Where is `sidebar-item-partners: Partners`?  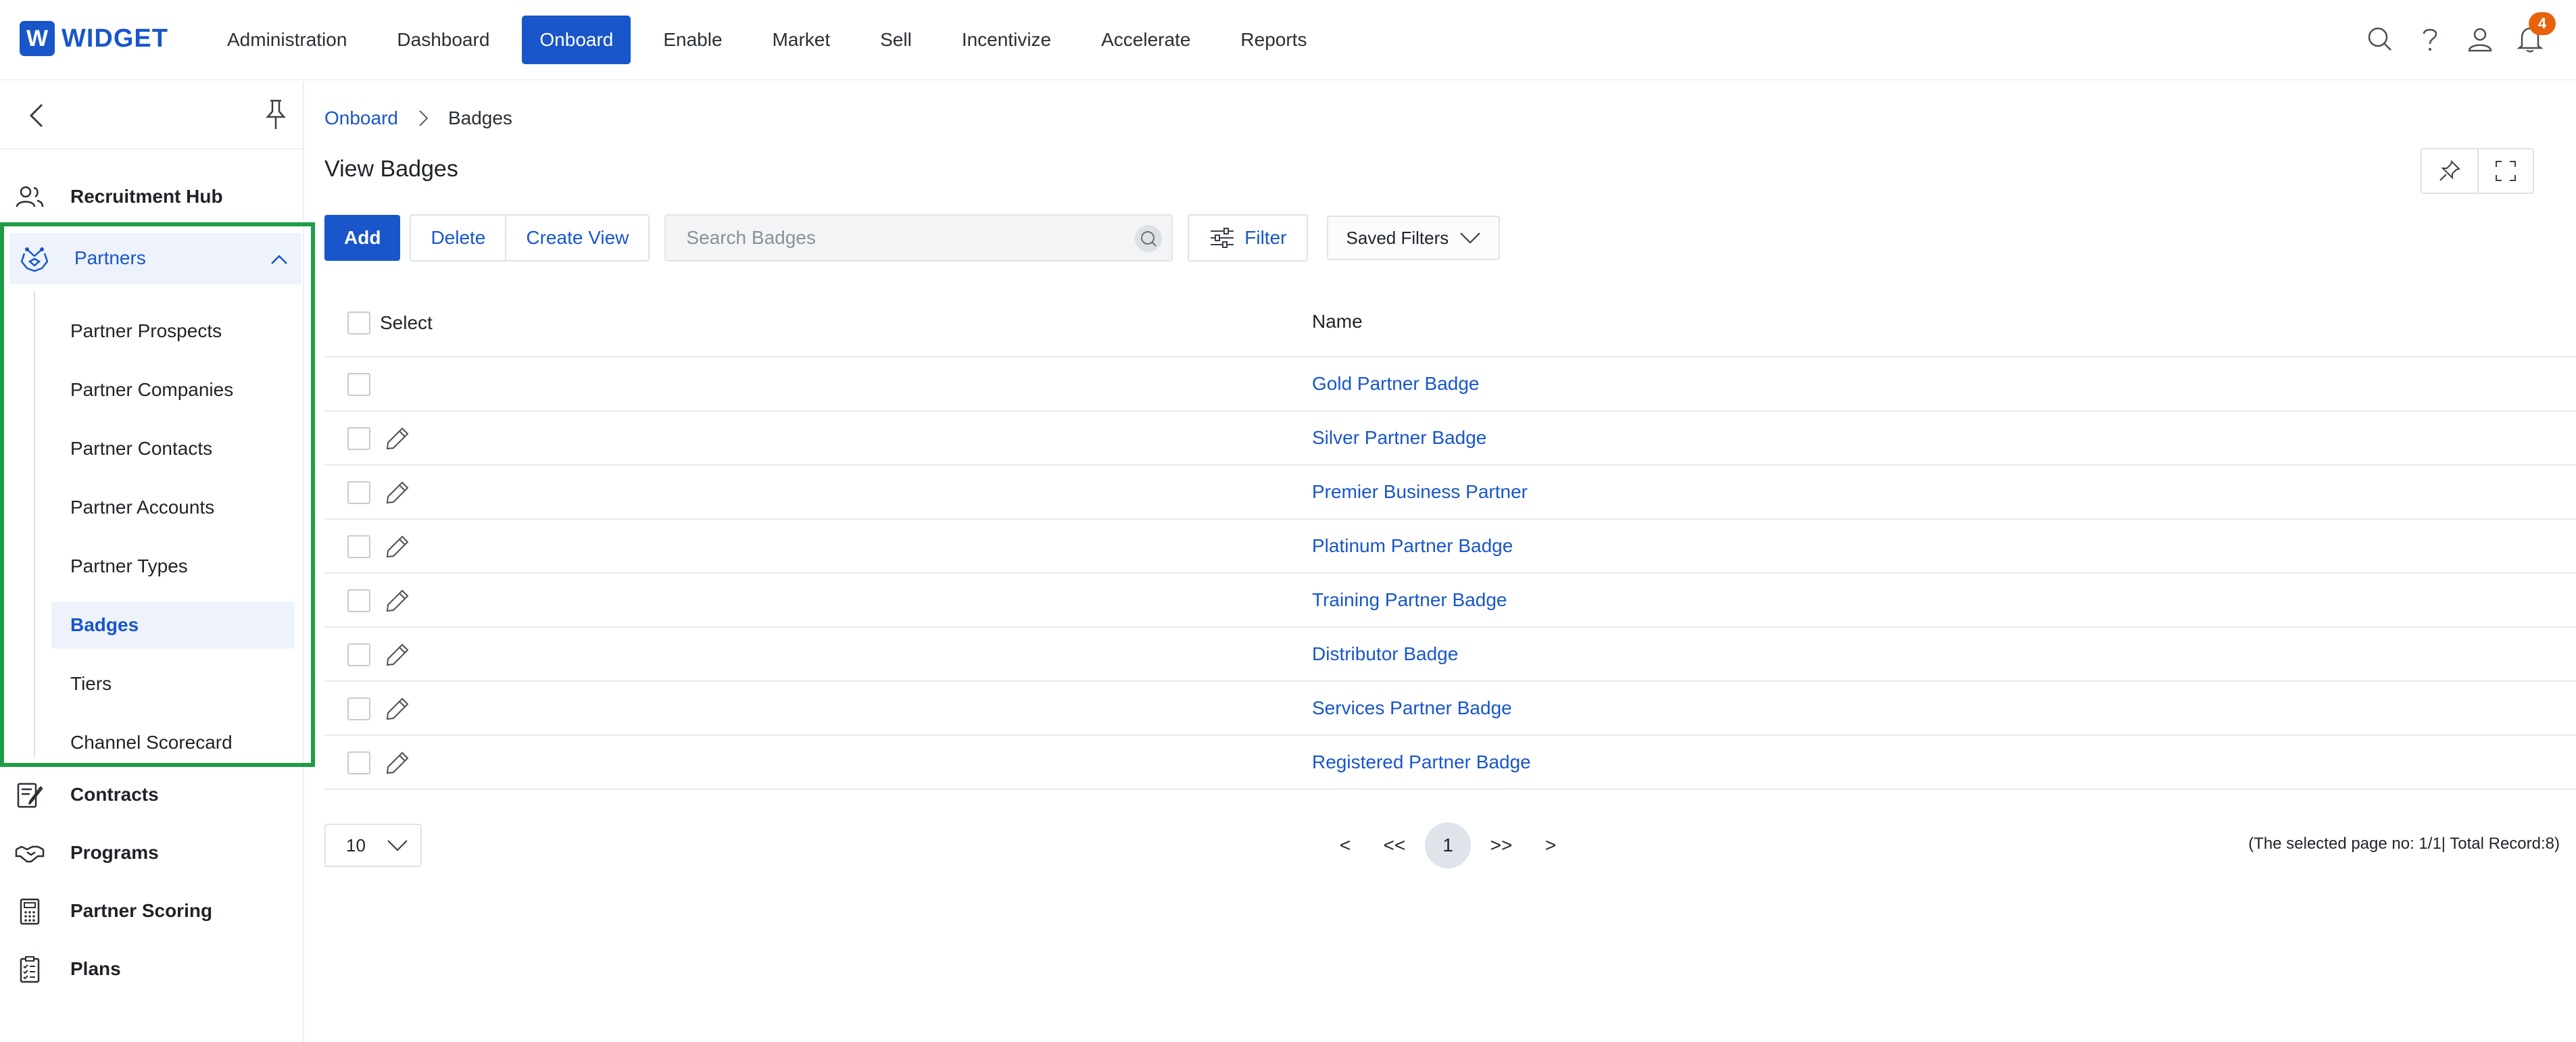
sidebar-item-partners: Partners is located at coordinates (155, 258).